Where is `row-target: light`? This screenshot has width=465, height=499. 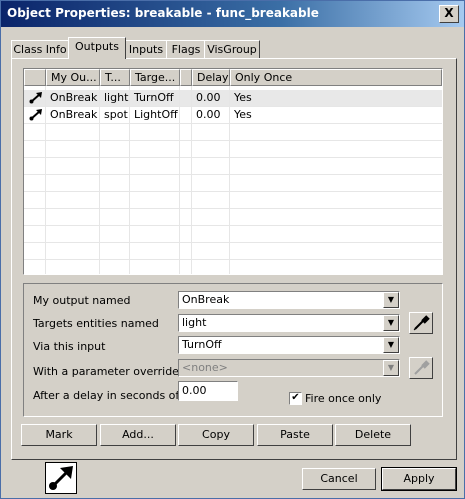 row-target: light is located at coordinates (116, 97).